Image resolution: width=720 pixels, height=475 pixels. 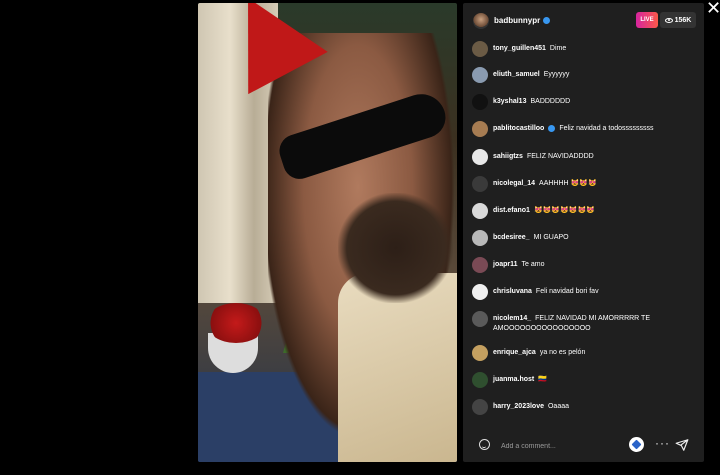 I want to click on commenter-username: enrique_ajca, so click(x=514, y=352).